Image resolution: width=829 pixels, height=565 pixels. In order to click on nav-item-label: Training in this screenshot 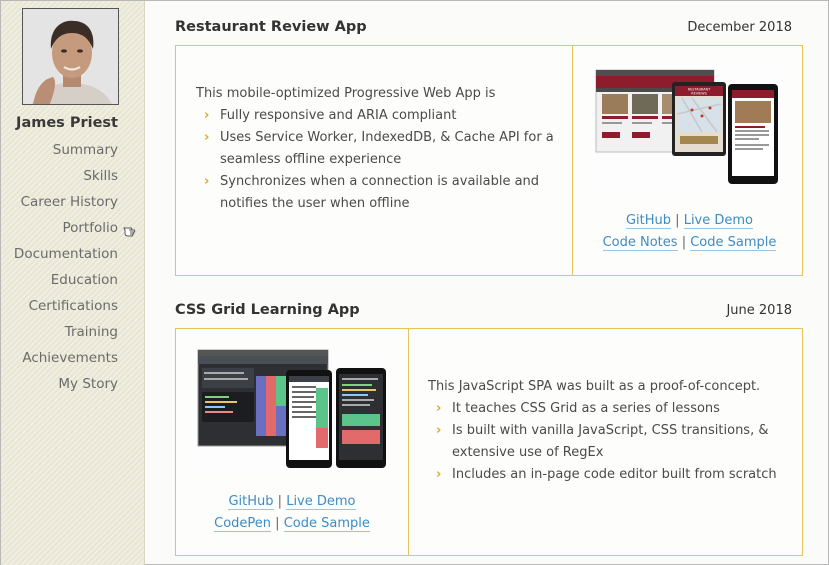, I will do `click(91, 332)`.